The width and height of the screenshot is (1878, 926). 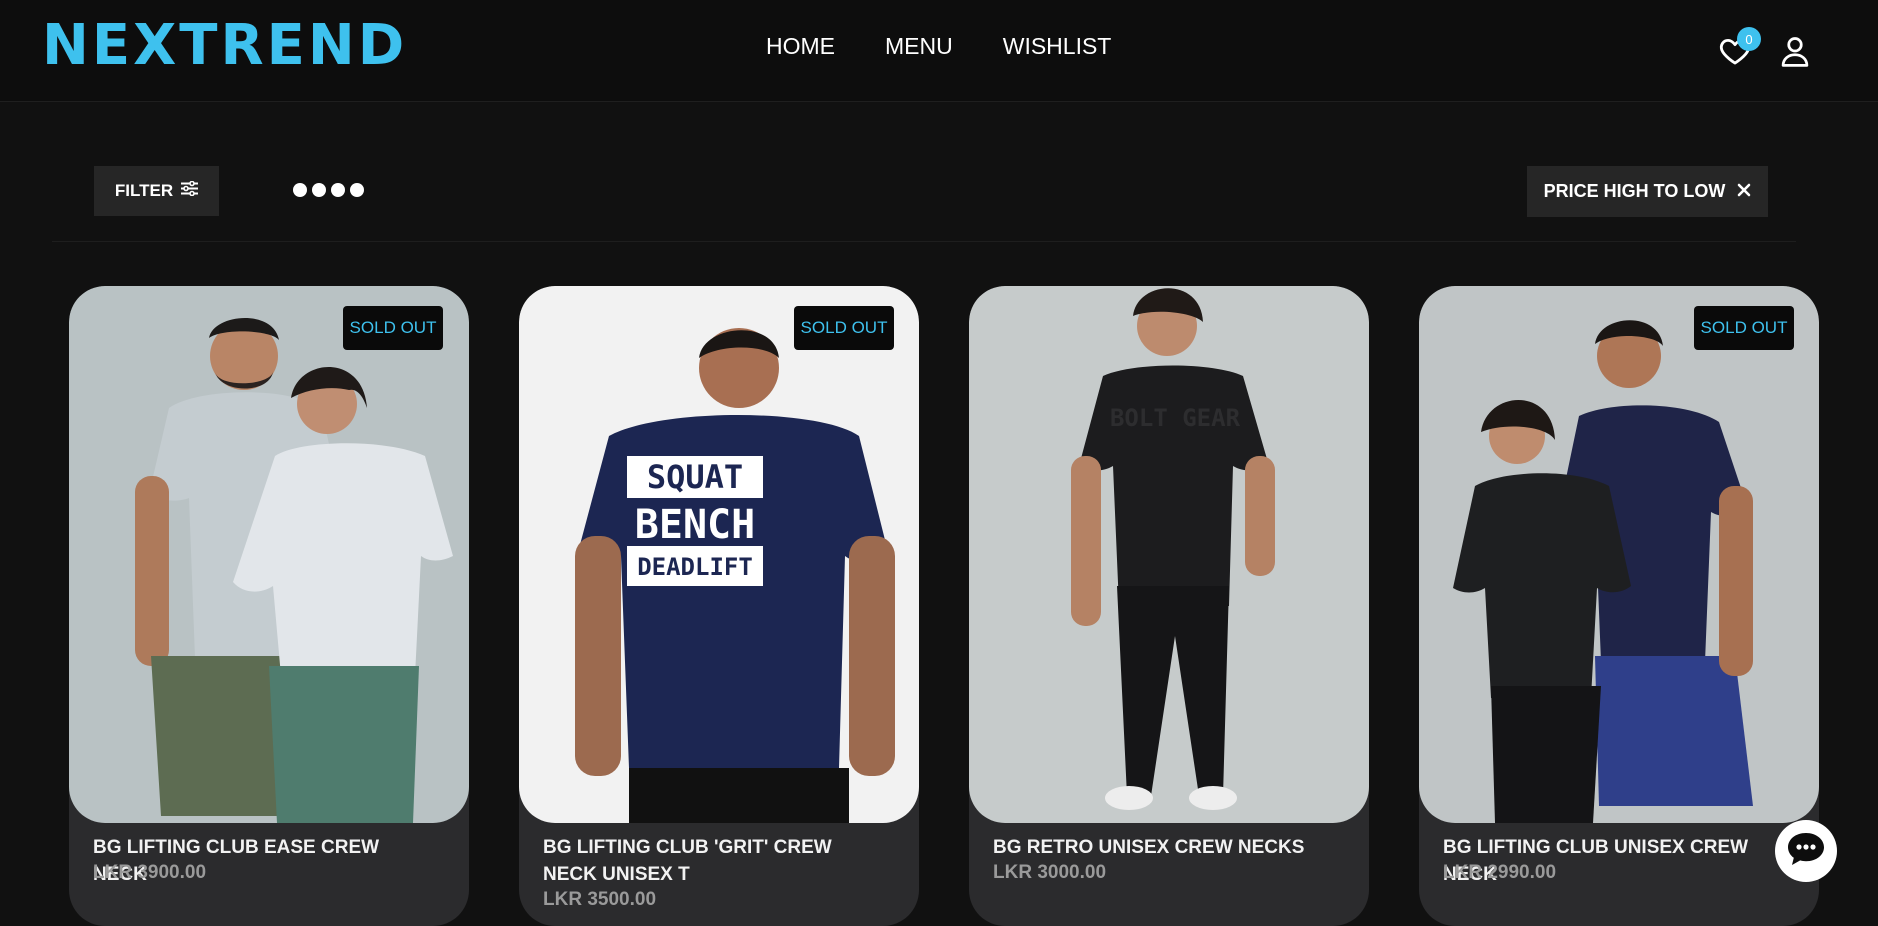 What do you see at coordinates (224, 46) in the screenshot?
I see `brand-logo: NEXTREND` at bounding box center [224, 46].